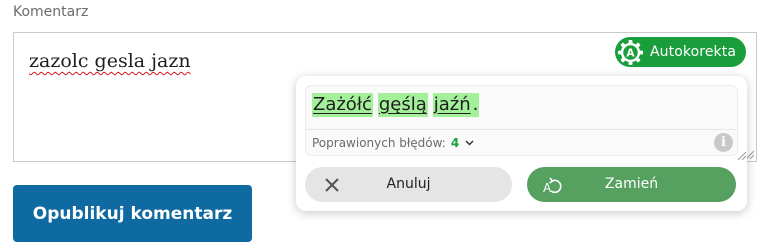 This screenshot has width=772, height=250. I want to click on autocorrect-badge: A Autokorekta, so click(680, 52).